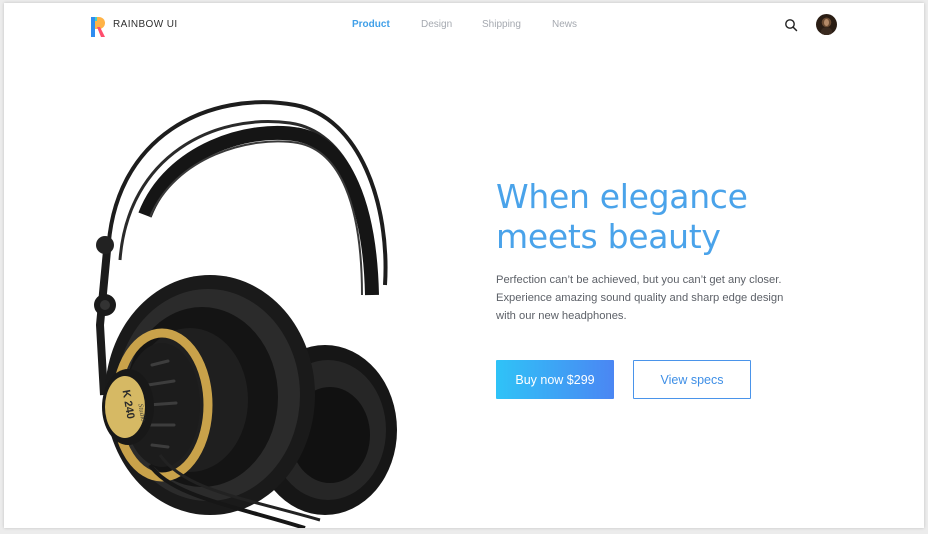 The image size is (928, 534). I want to click on hero-title-line-1: When elegance, so click(622, 196).